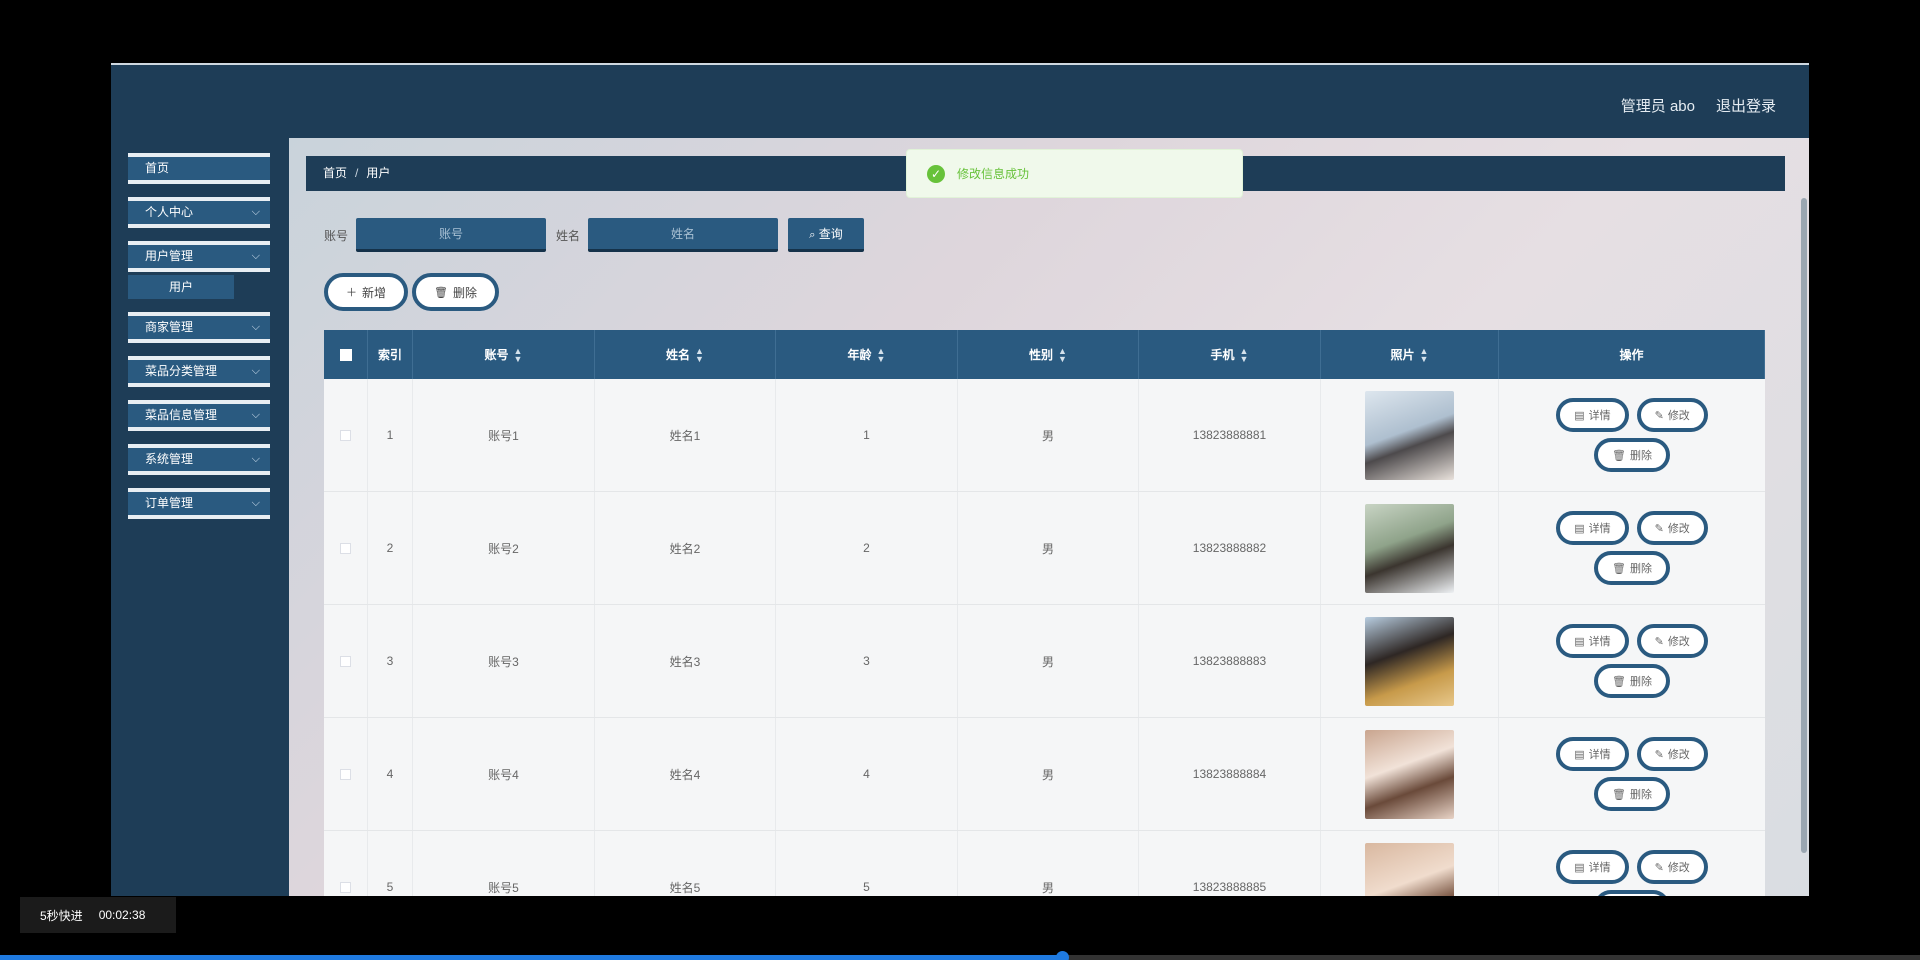 This screenshot has height=960, width=1920. What do you see at coordinates (181, 287) in the screenshot?
I see `sidebar-subitem-user: 用户` at bounding box center [181, 287].